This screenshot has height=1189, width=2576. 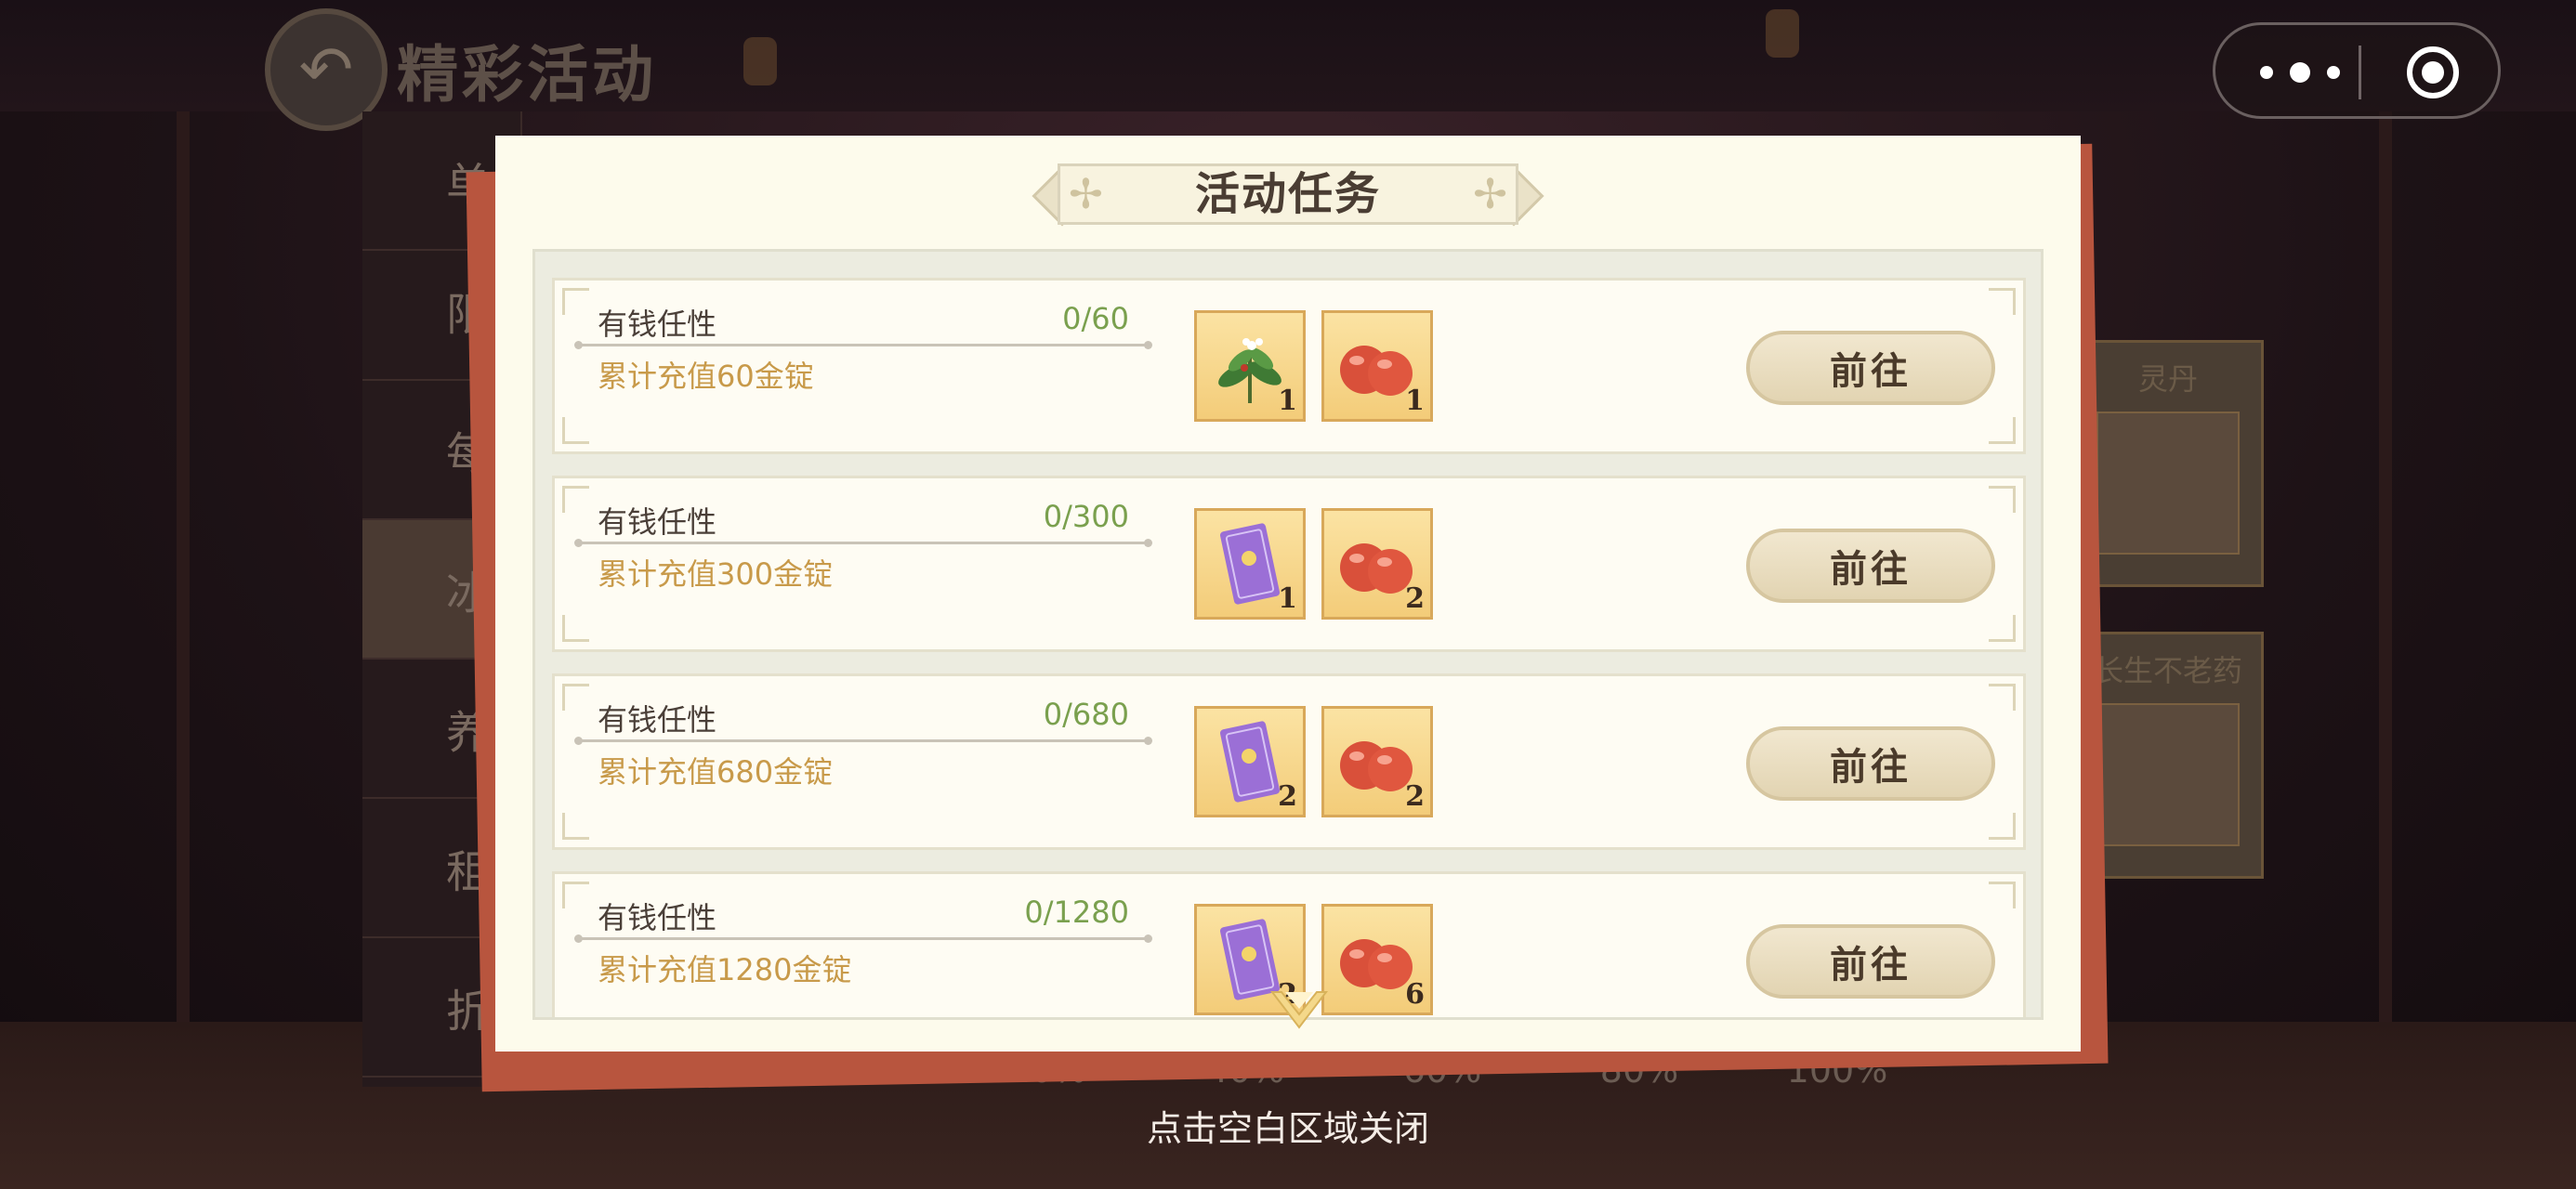 I want to click on task-desc: 累计充值680金锭, so click(x=716, y=772).